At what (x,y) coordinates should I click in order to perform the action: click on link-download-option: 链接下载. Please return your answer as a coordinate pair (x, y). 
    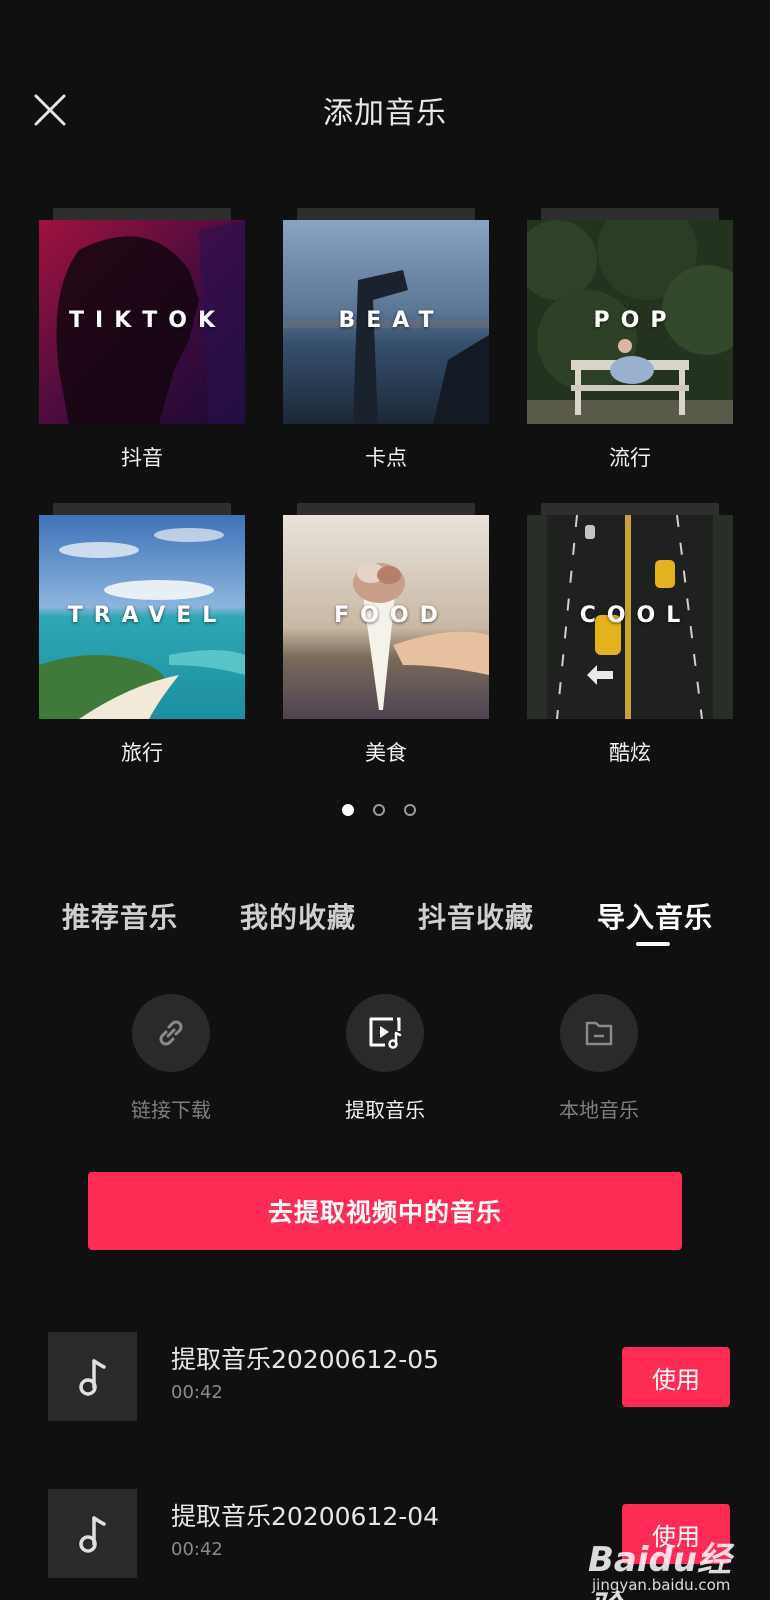
    Looking at the image, I should click on (171, 1058).